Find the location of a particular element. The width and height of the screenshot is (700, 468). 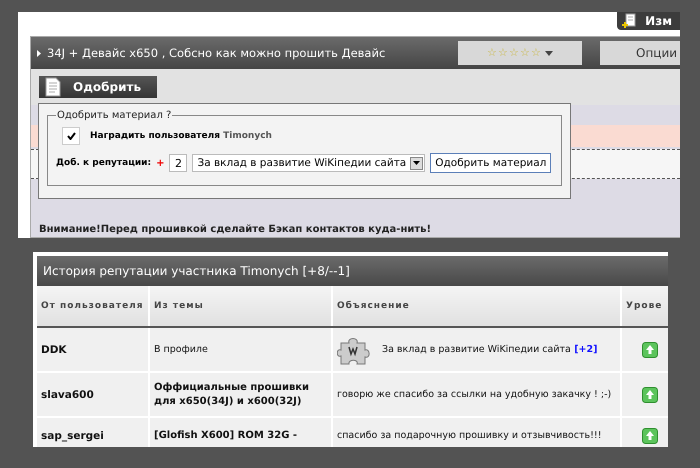

topic-cell: В профиле is located at coordinates (241, 349).